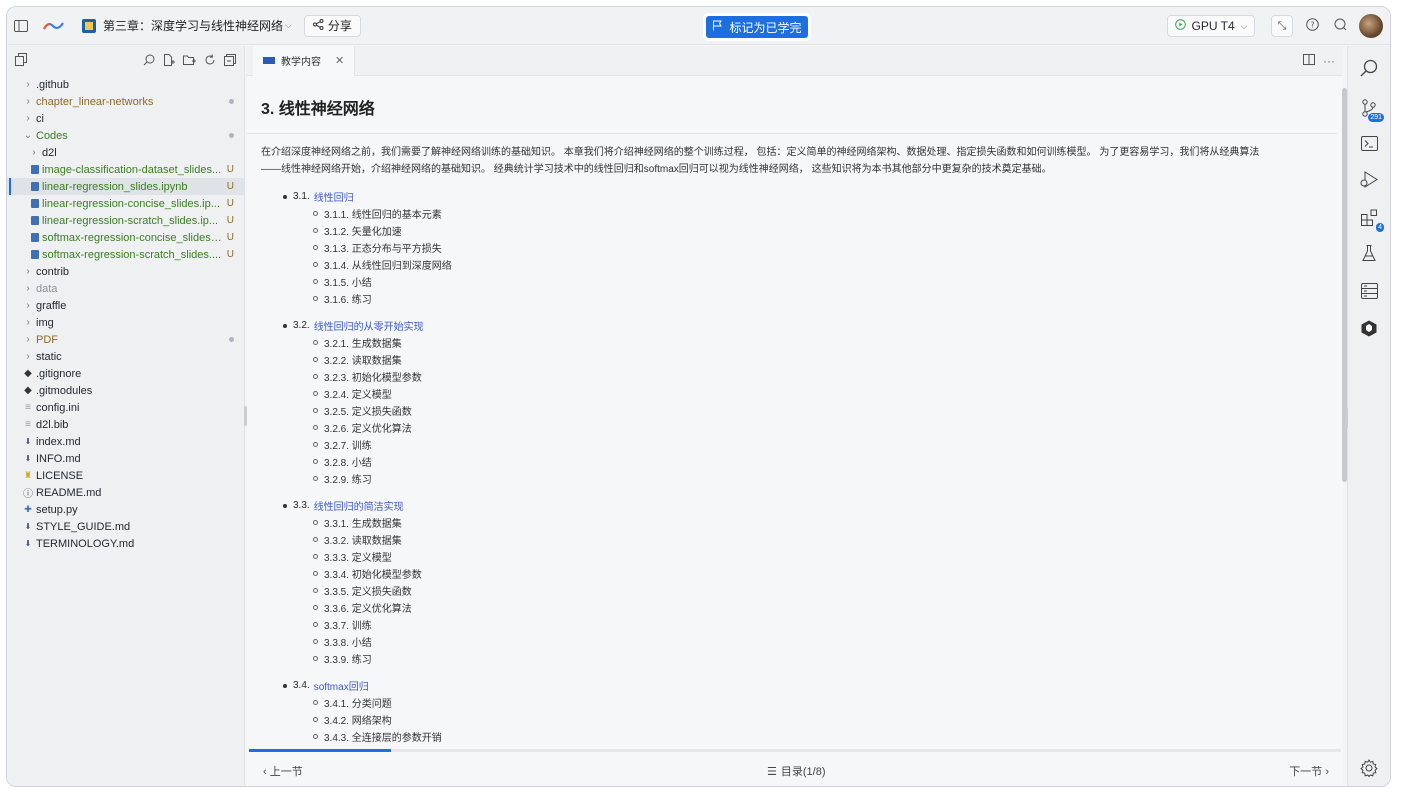 This screenshot has height=788, width=1402. I want to click on mark-complete-button: 标记为已学完, so click(757, 27).